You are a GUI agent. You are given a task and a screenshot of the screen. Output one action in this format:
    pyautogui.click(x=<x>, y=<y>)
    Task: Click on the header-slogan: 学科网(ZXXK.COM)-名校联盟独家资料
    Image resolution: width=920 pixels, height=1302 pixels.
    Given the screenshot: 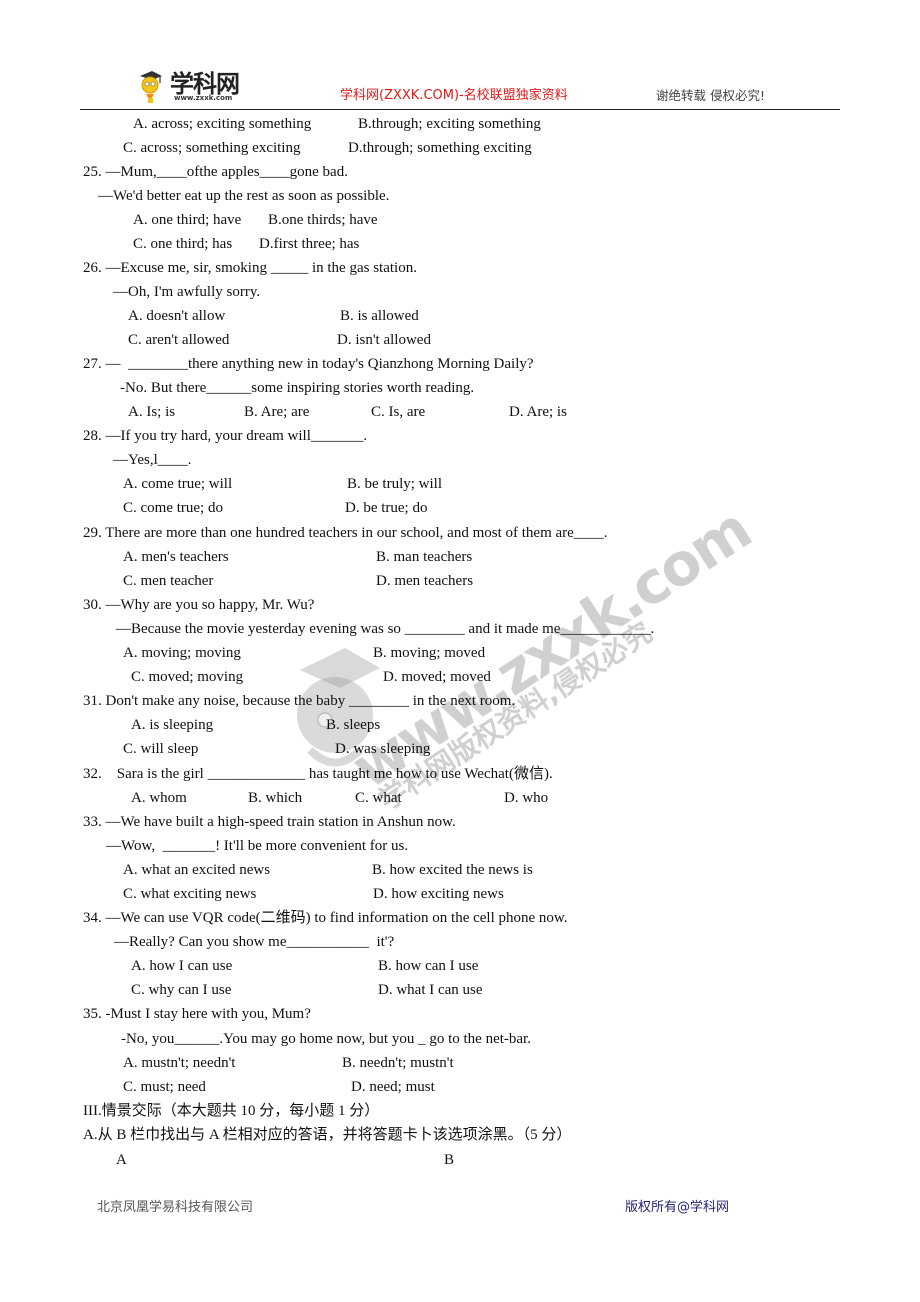 What is the action you would take?
    pyautogui.click(x=454, y=95)
    